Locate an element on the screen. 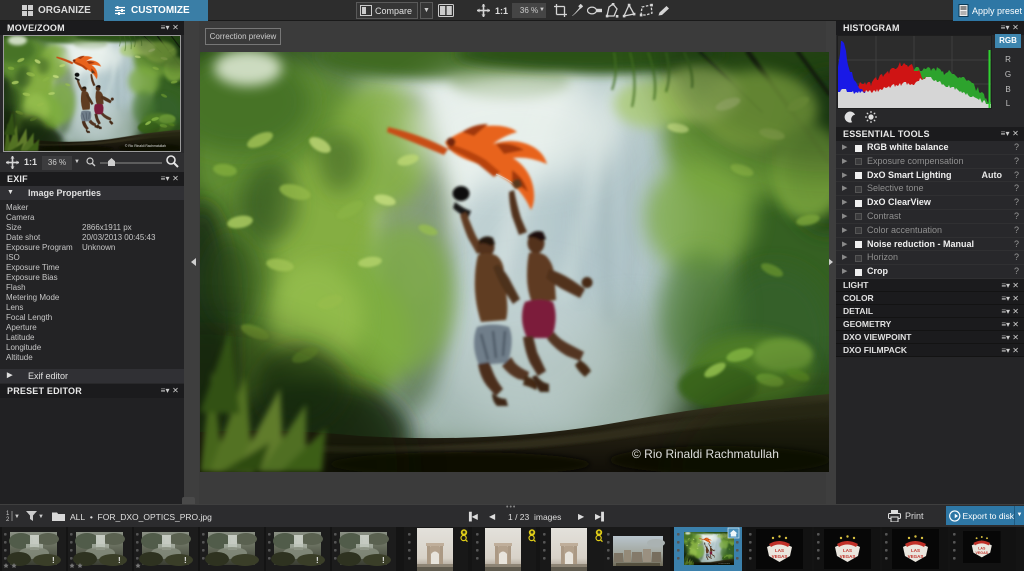  svg-text: 2 is located at coordinates (8, 519).